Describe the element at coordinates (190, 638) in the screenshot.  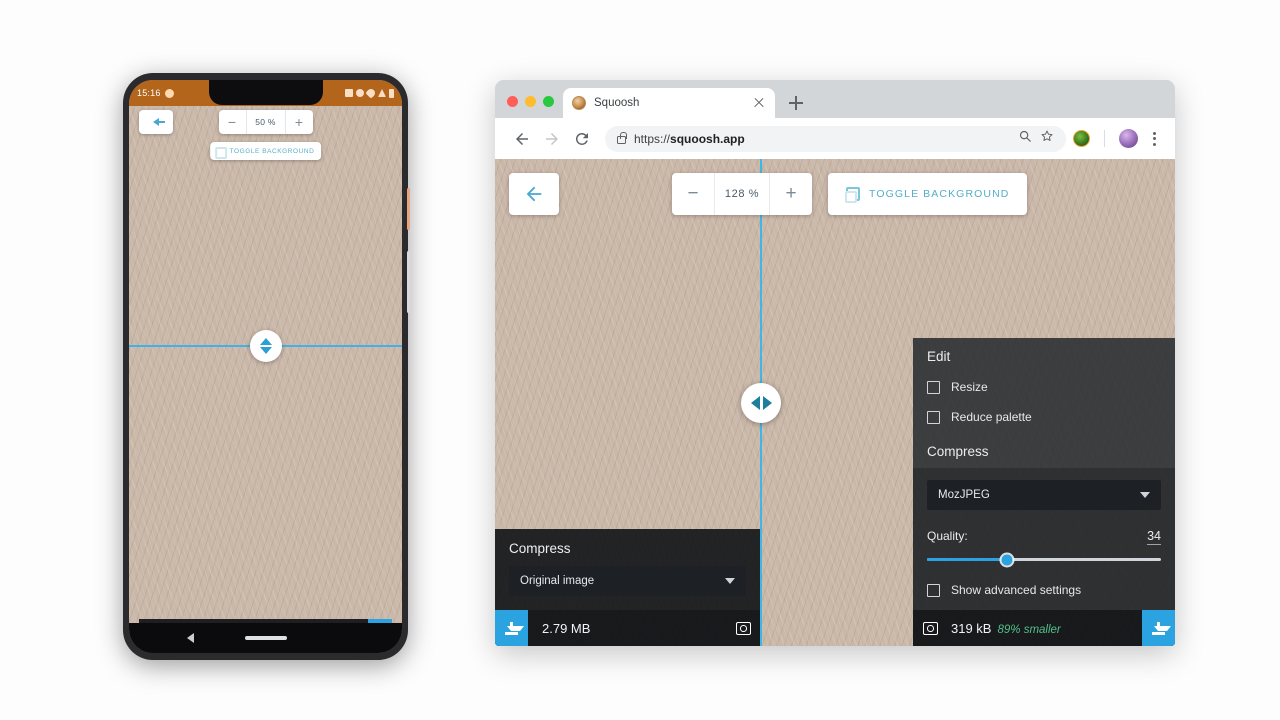
I see `nav-back-icon` at that location.